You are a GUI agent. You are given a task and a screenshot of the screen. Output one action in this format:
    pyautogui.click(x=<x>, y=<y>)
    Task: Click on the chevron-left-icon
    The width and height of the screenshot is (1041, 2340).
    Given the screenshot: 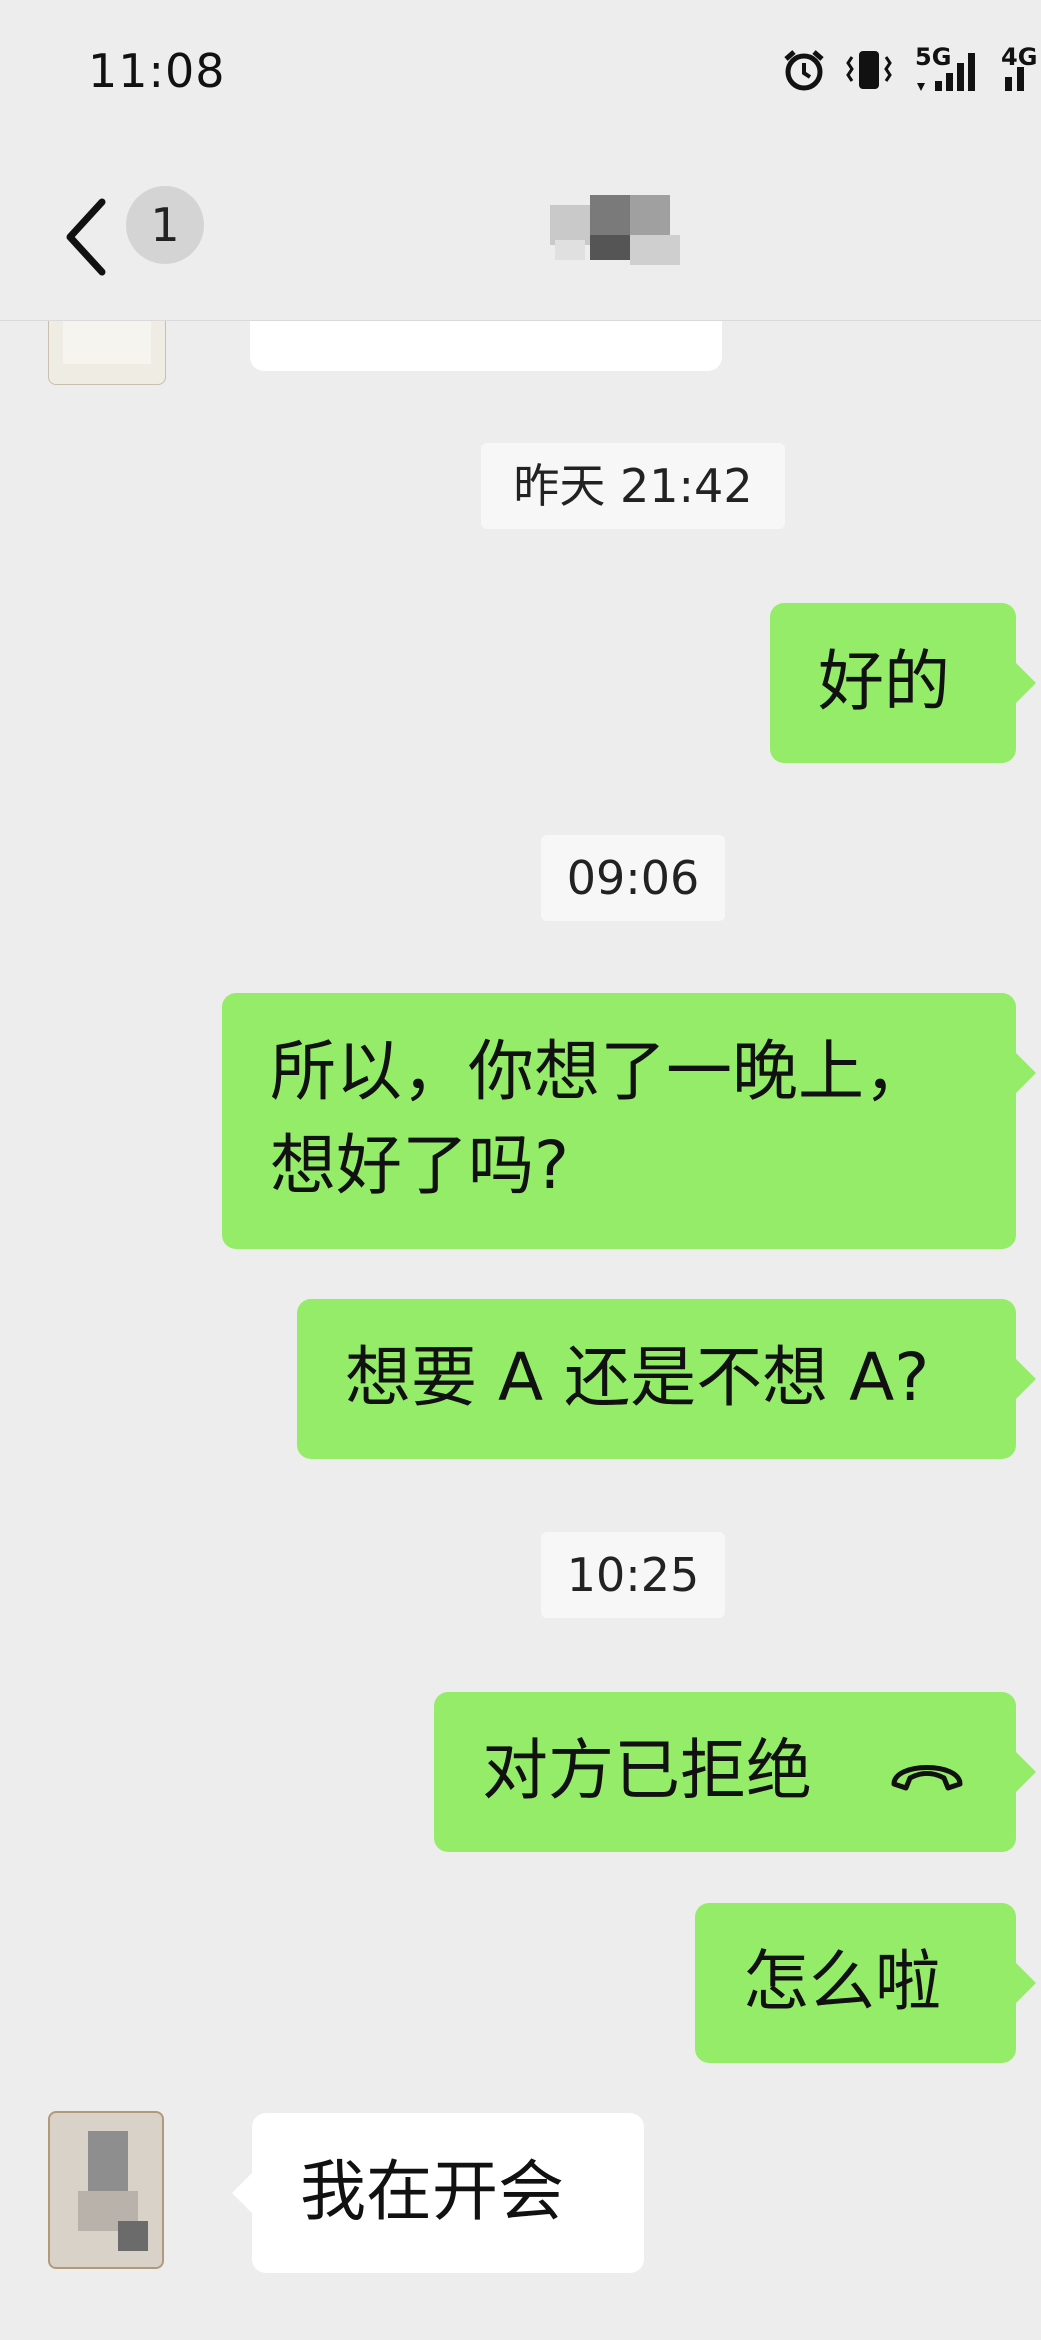 What is the action you would take?
    pyautogui.click(x=88, y=237)
    